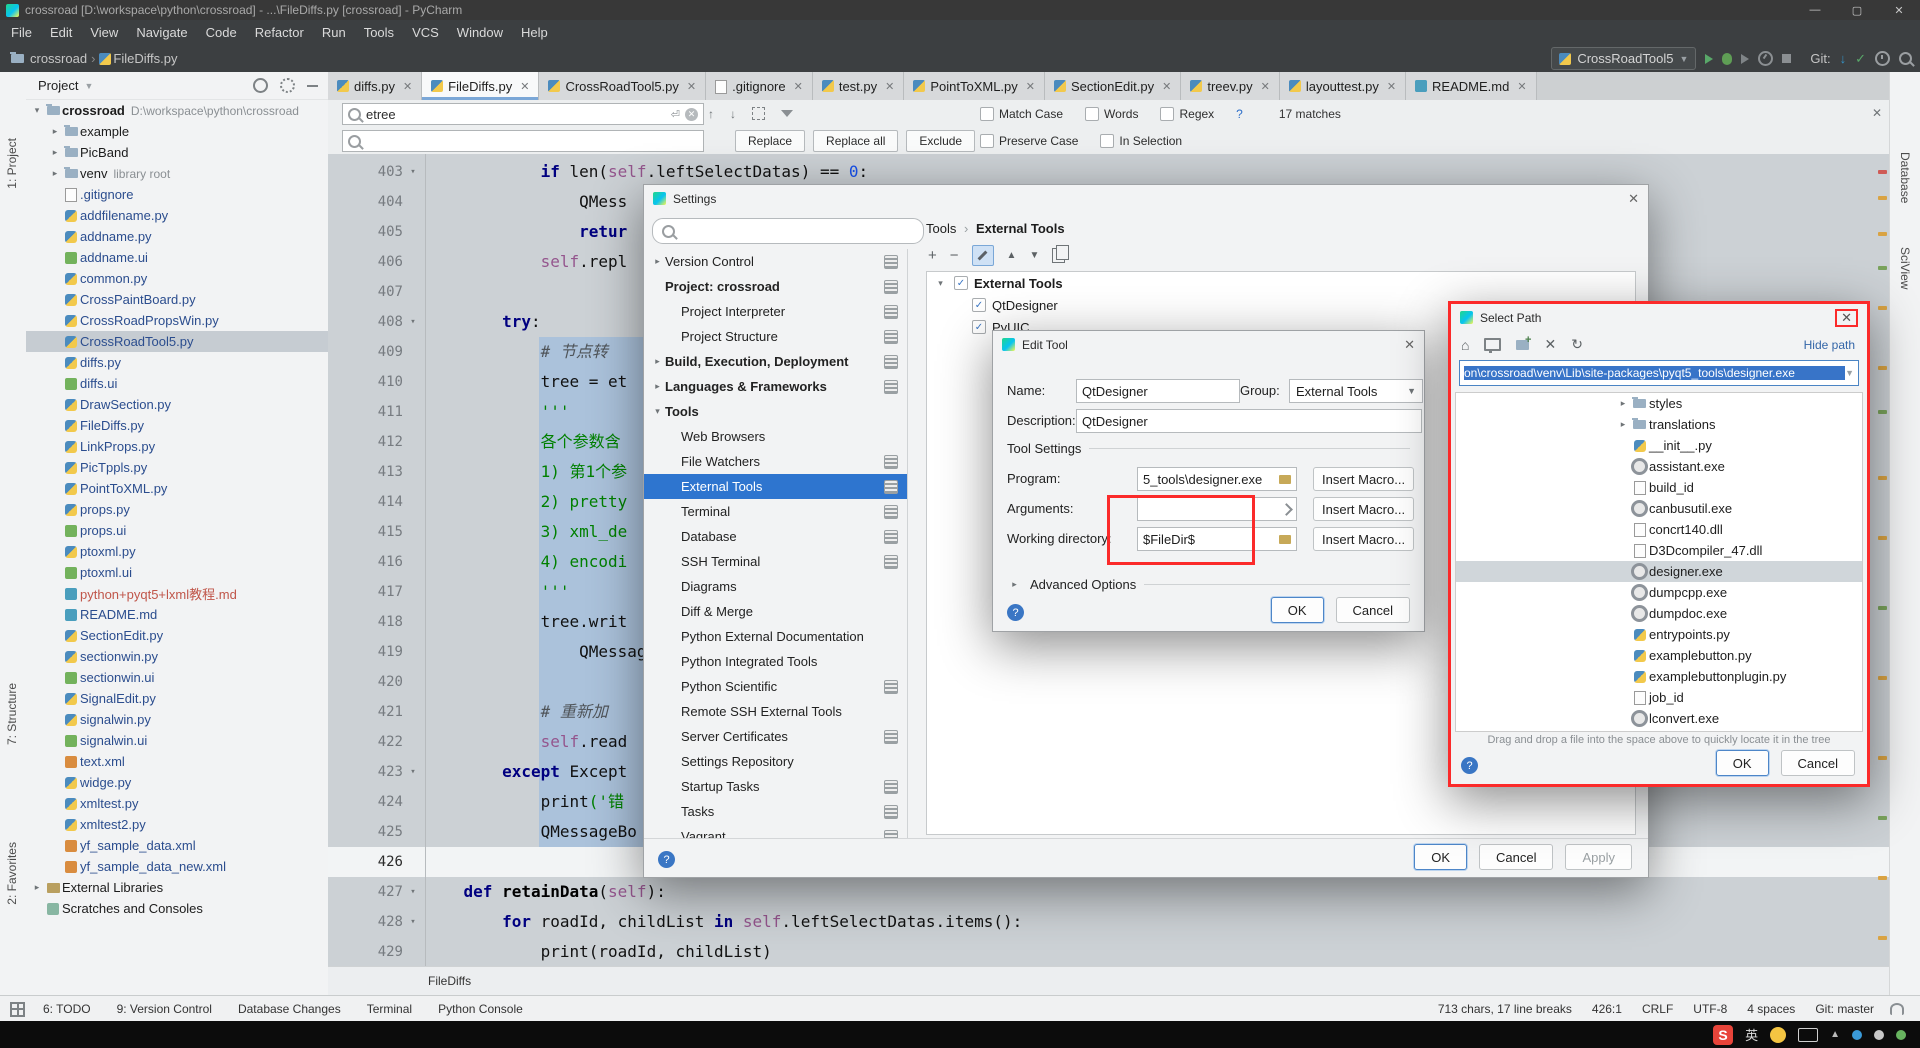 The width and height of the screenshot is (1920, 1048). Describe the element at coordinates (1659, 718) in the screenshot. I see `file-tree-item: lconvert.exe` at that location.